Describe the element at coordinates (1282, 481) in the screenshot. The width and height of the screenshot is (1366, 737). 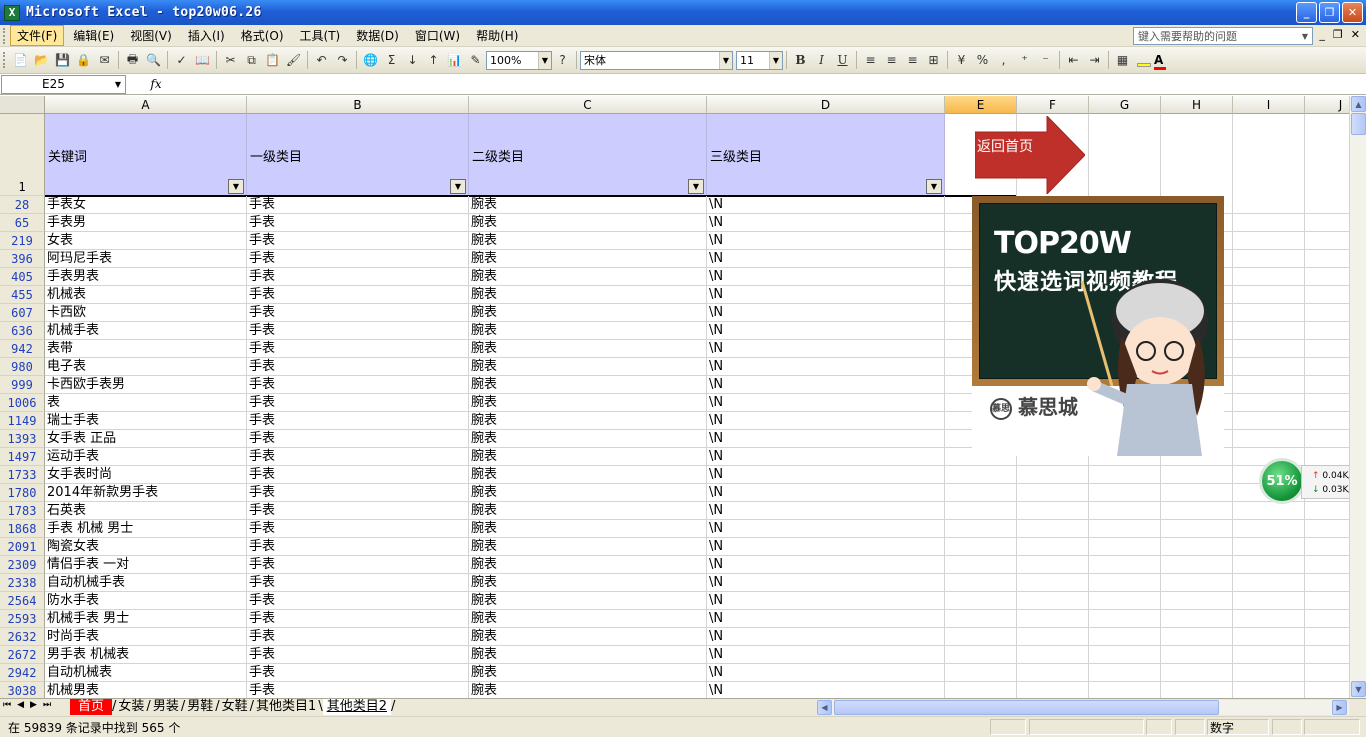
I see `cpu-usage-ball: 51%` at that location.